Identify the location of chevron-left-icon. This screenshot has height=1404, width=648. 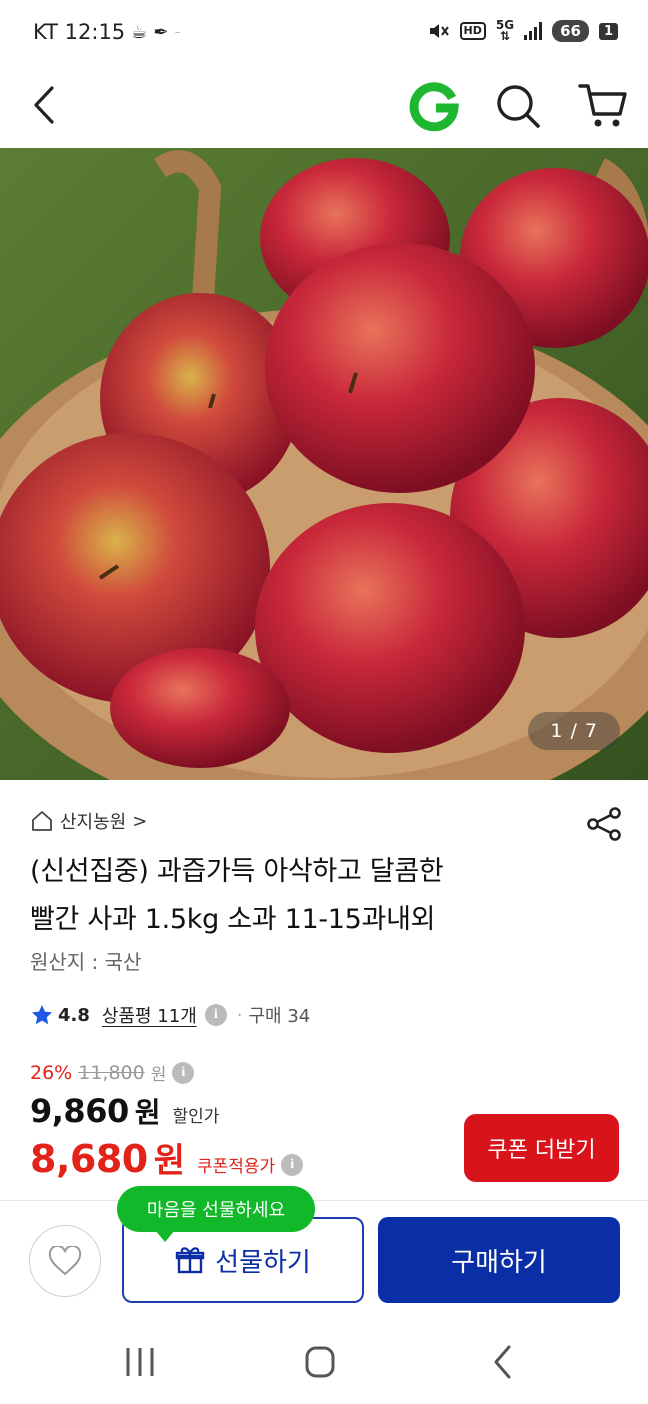
(44, 105).